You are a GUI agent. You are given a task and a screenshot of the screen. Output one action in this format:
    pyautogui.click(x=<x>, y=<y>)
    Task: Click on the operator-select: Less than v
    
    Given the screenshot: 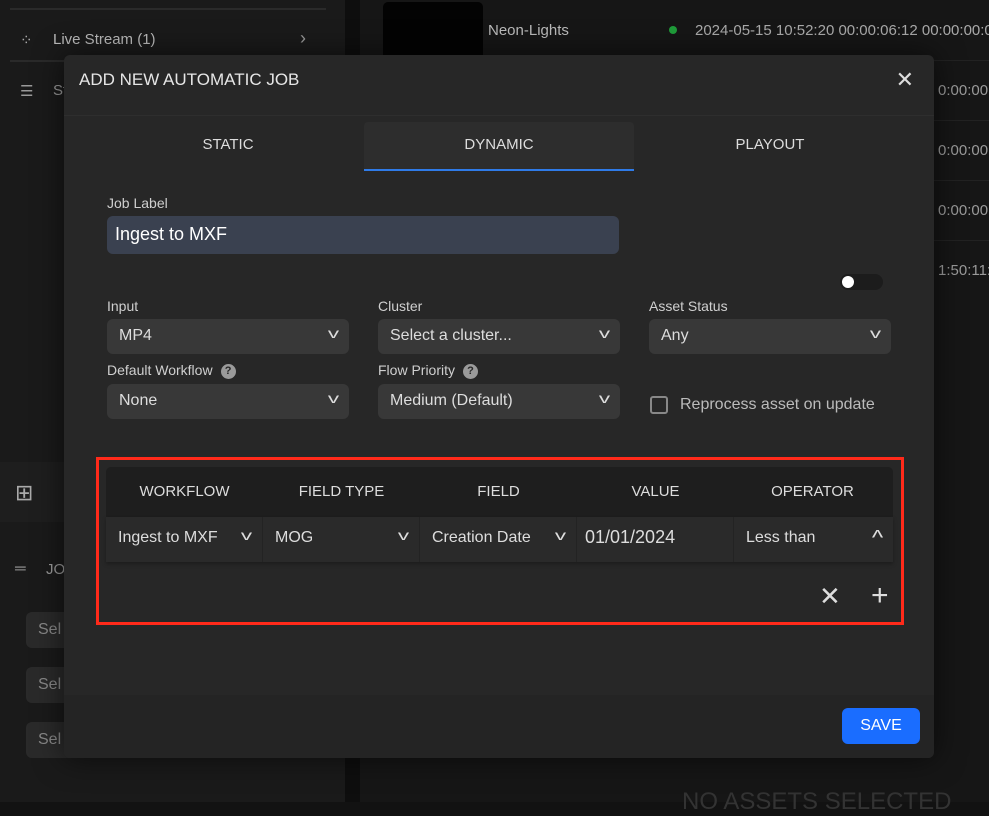 What is the action you would take?
    pyautogui.click(x=813, y=539)
    